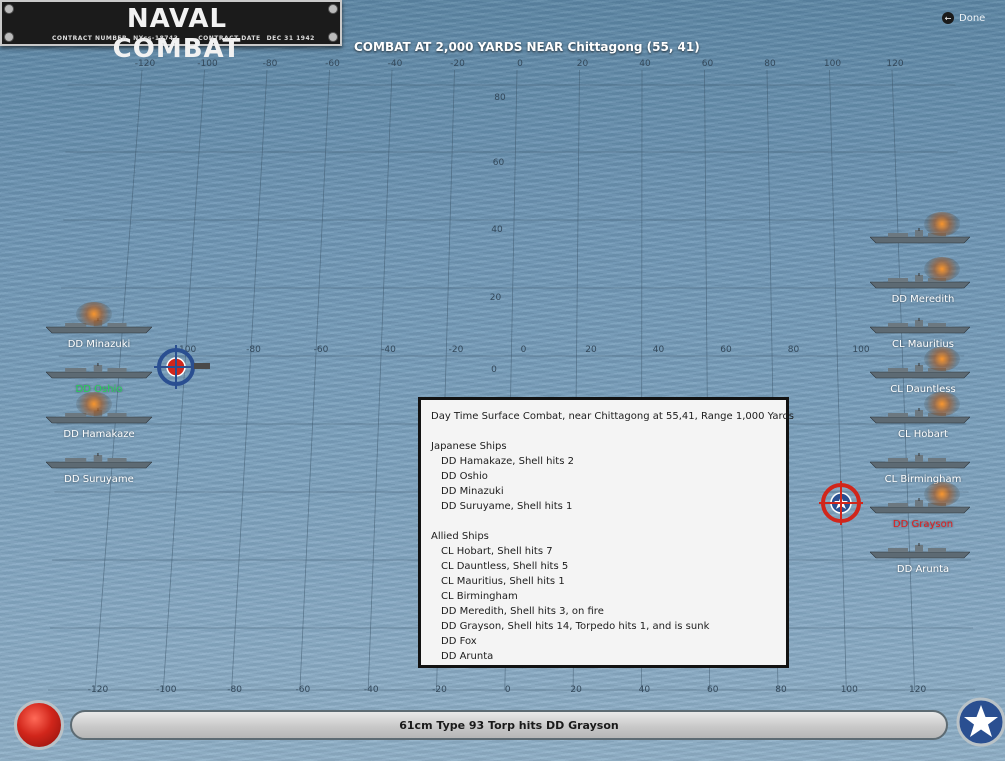 This screenshot has height=761, width=1005. Describe the element at coordinates (505, 566) in the screenshot. I see `allied-ship-report-line: CL Dauntless, Shell hits 5` at that location.